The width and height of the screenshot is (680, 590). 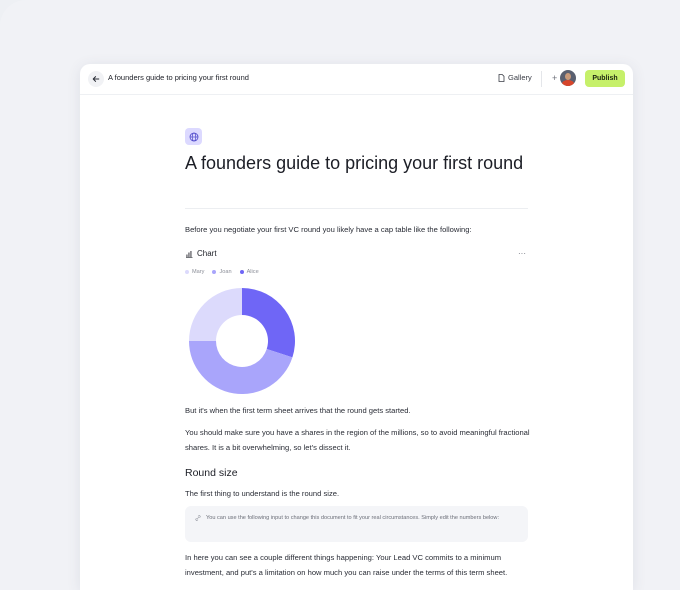 What do you see at coordinates (198, 272) in the screenshot?
I see `legend-label: Mary` at bounding box center [198, 272].